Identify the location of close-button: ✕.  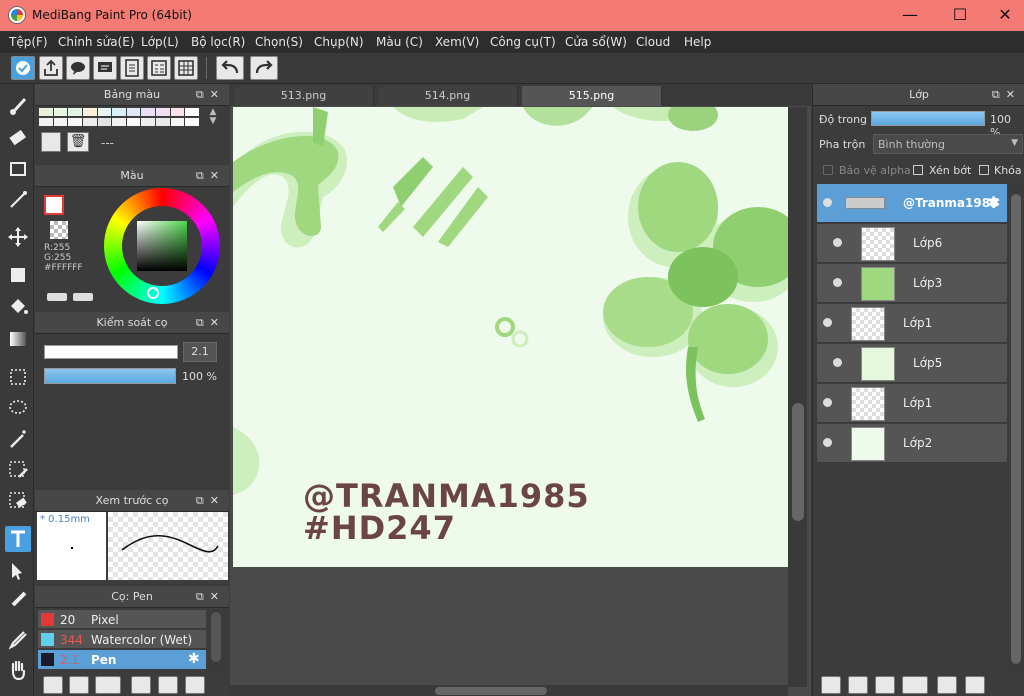
(1005, 15).